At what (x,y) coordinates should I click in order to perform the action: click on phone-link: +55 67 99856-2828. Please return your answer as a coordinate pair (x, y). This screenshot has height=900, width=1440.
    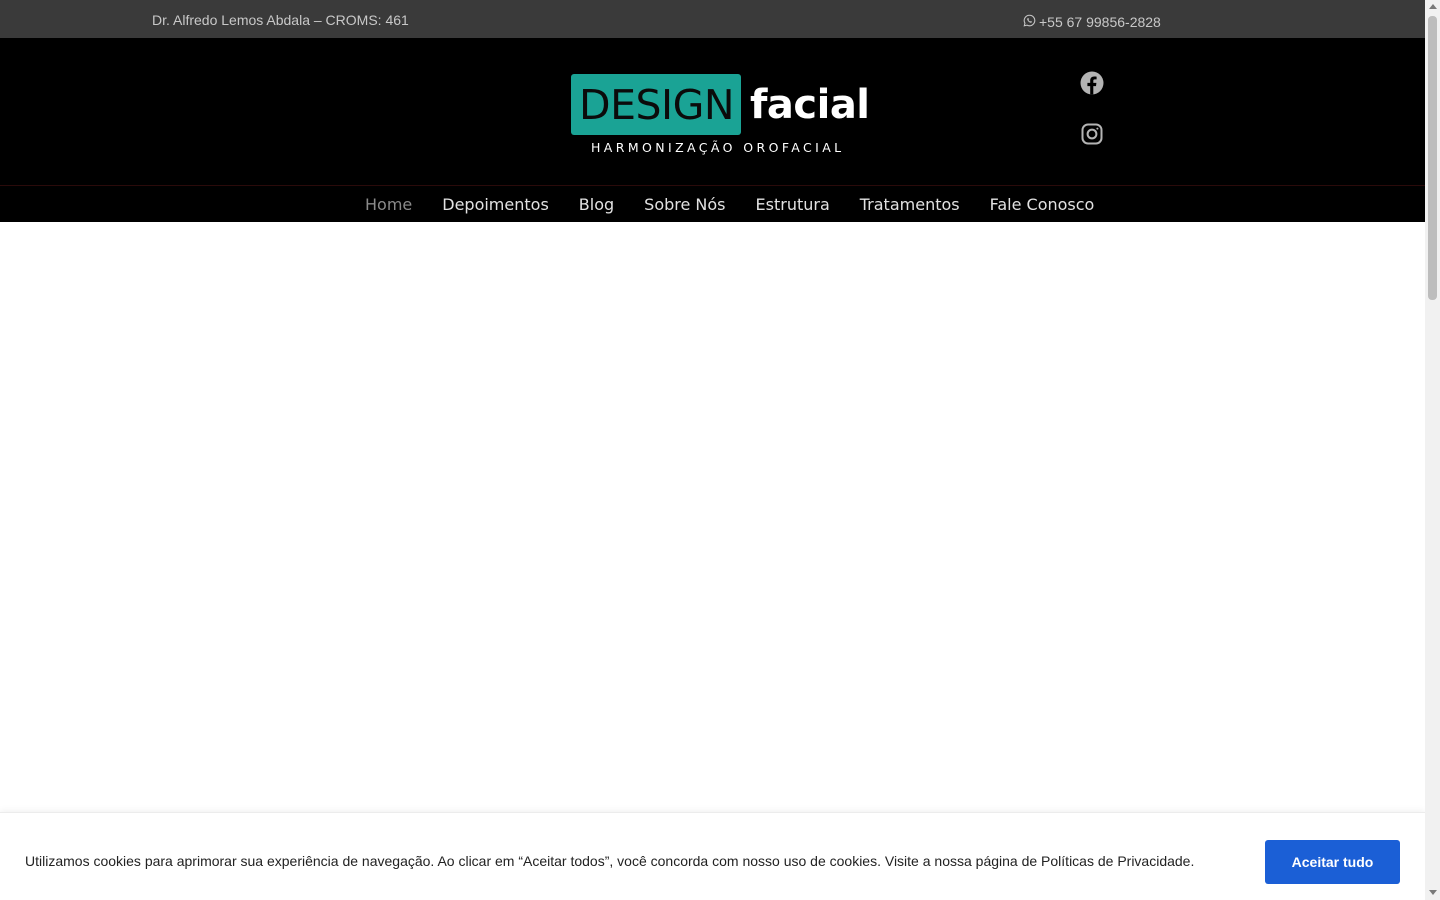
    Looking at the image, I should click on (1092, 22).